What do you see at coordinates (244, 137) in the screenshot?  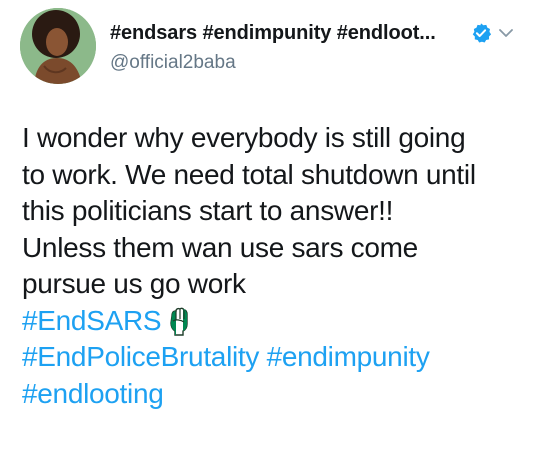 I see `tweet-text-line: I wonder why everybody is still going` at bounding box center [244, 137].